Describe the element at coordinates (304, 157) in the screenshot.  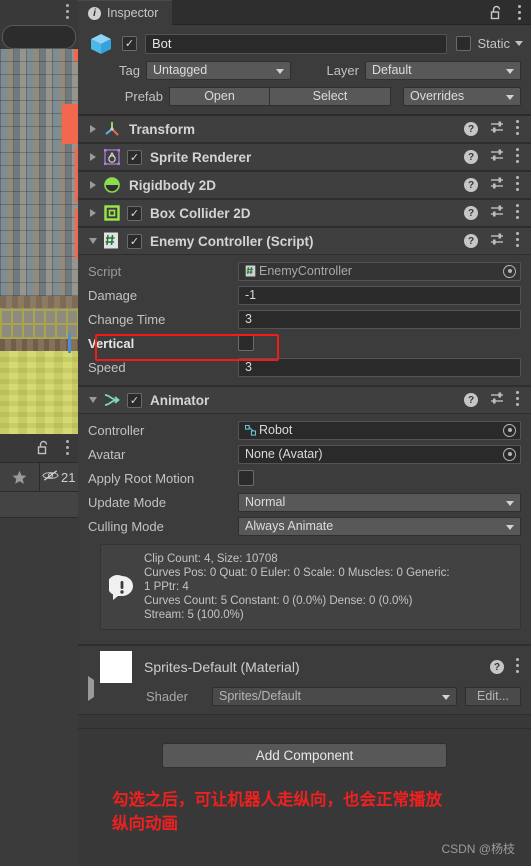
I see `component-header-sprite-renderer: ✓ Sprite Renderer ?` at that location.